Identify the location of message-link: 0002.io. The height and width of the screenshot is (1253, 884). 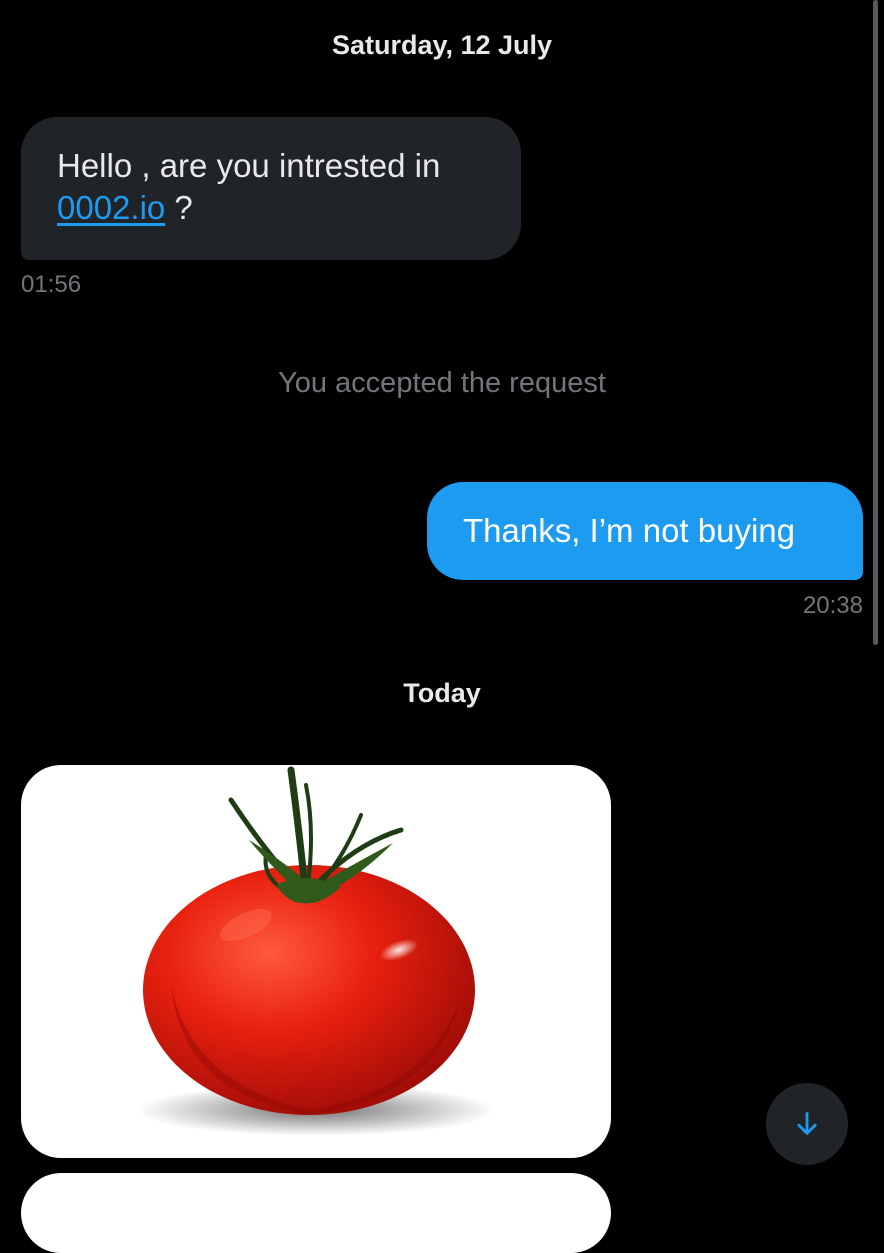
(111, 207).